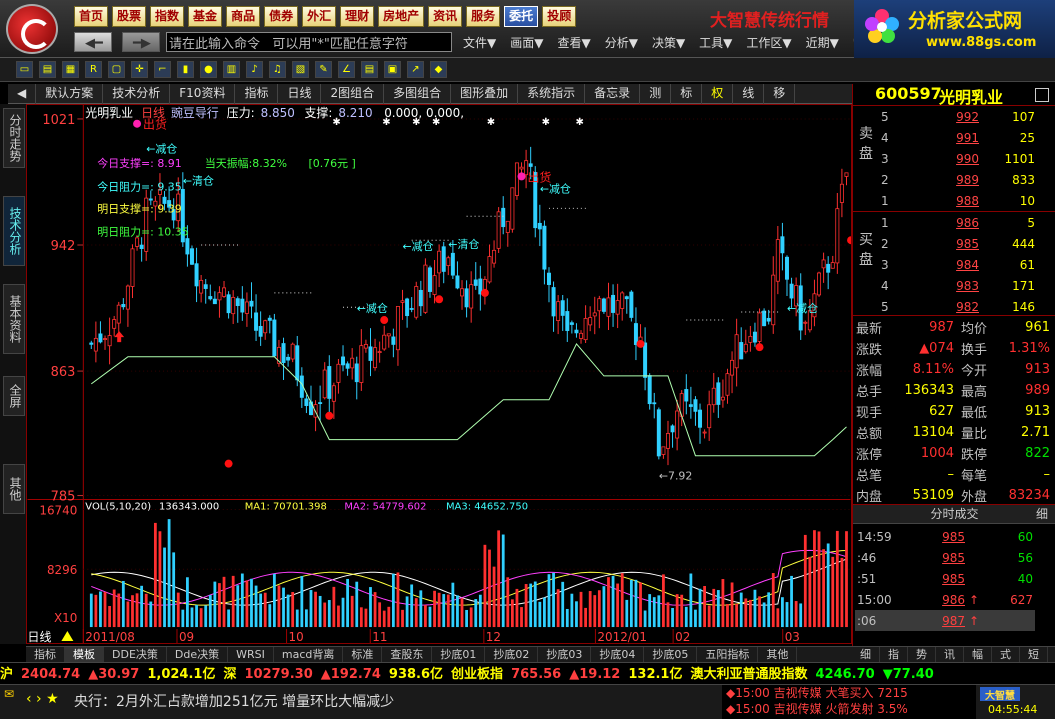 The width and height of the screenshot is (1055, 719). Describe the element at coordinates (1034, 654) in the screenshot. I see `right-tab-6: 短` at that location.